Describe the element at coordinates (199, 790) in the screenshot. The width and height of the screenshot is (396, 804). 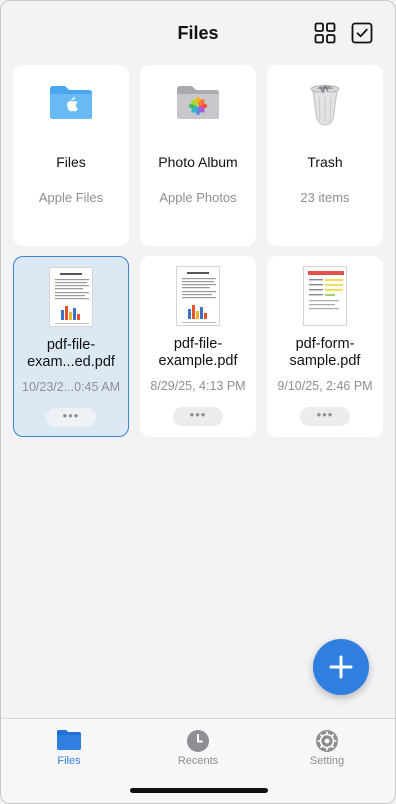
I see `home-indicator` at that location.